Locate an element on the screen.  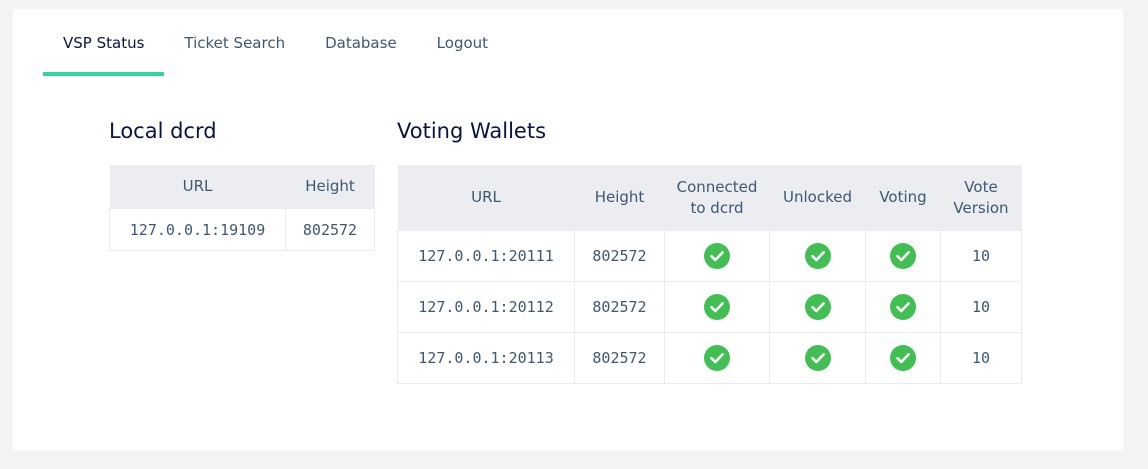
nav-tabs: VSP Status Ticket Search Database Logout is located at coordinates (275, 42).